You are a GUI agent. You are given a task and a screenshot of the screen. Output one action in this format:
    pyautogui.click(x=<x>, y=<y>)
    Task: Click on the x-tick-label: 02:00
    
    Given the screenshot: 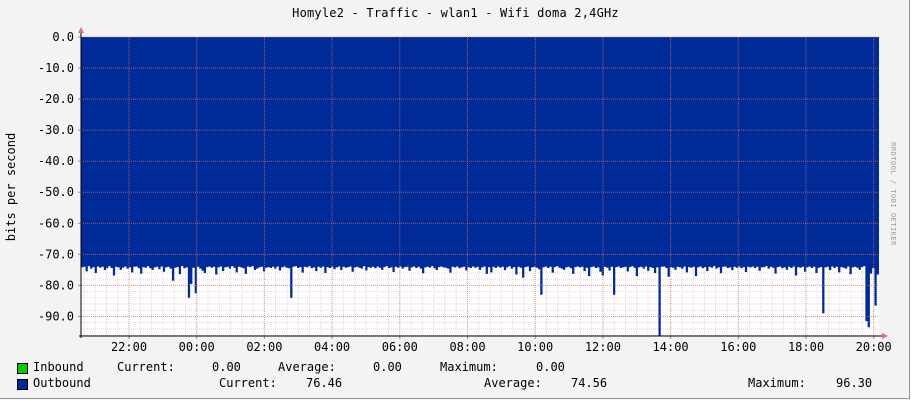 What is the action you would take?
    pyautogui.click(x=264, y=347)
    